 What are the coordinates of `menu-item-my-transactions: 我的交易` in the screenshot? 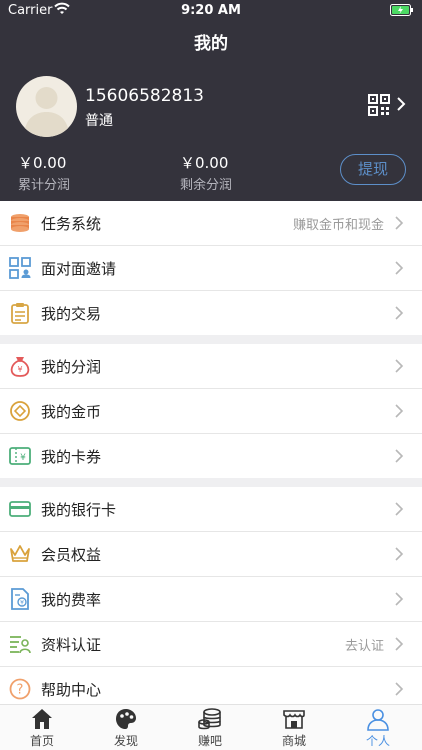 It's located at (211, 313).